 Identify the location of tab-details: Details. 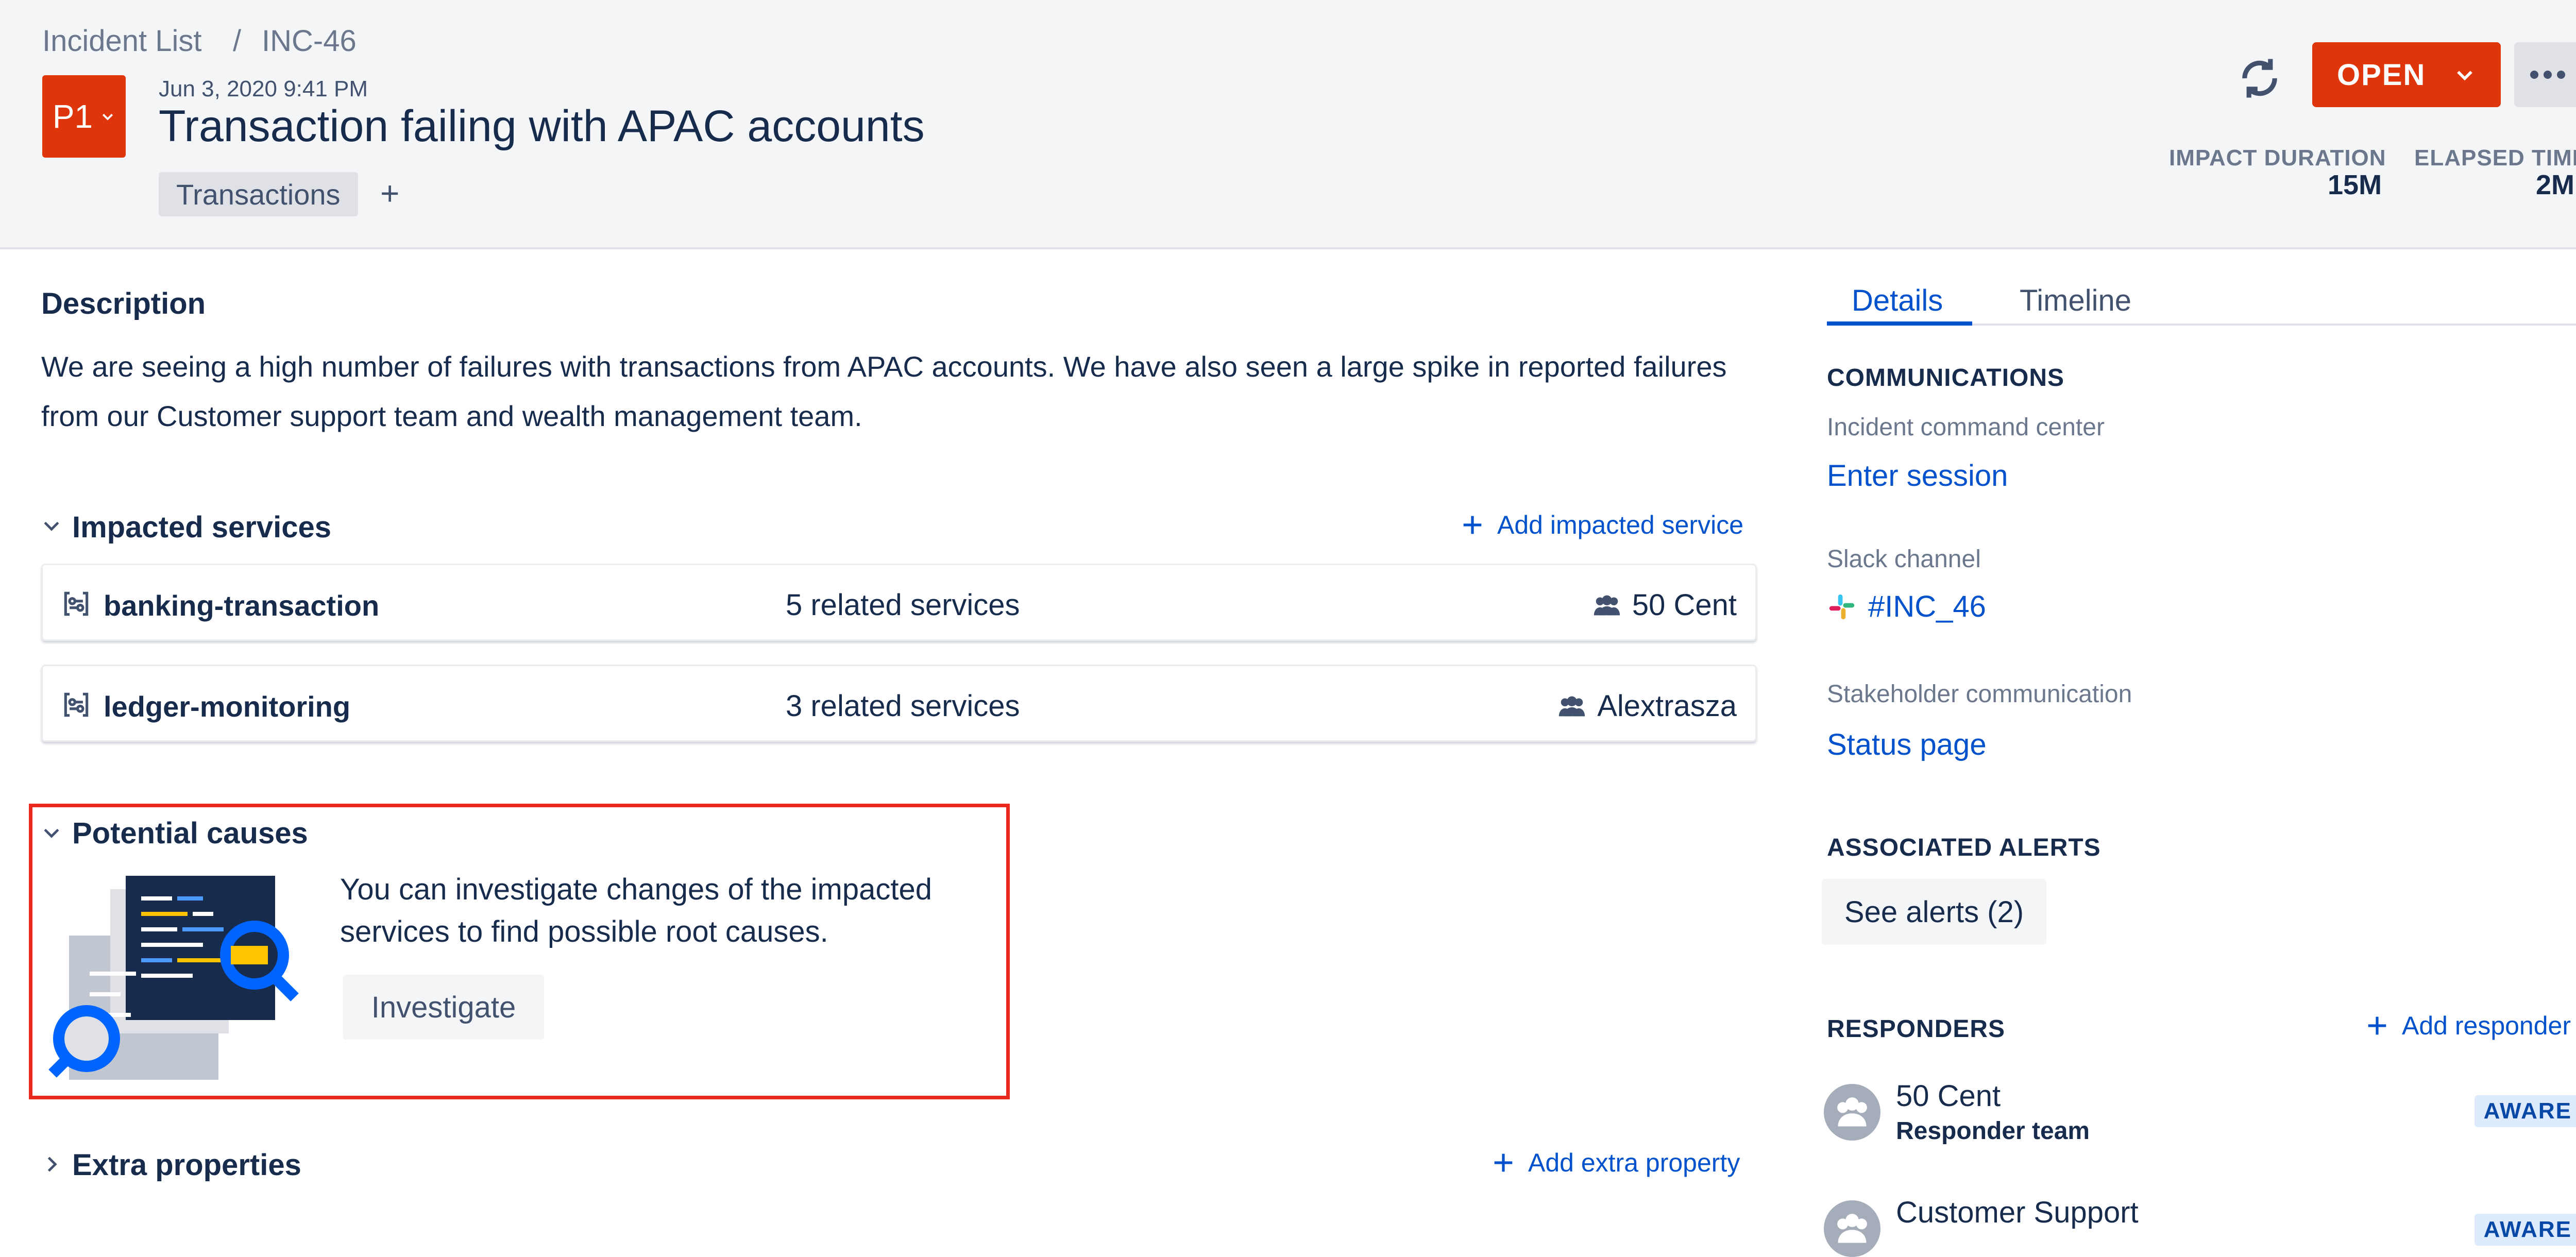
(1897, 301).